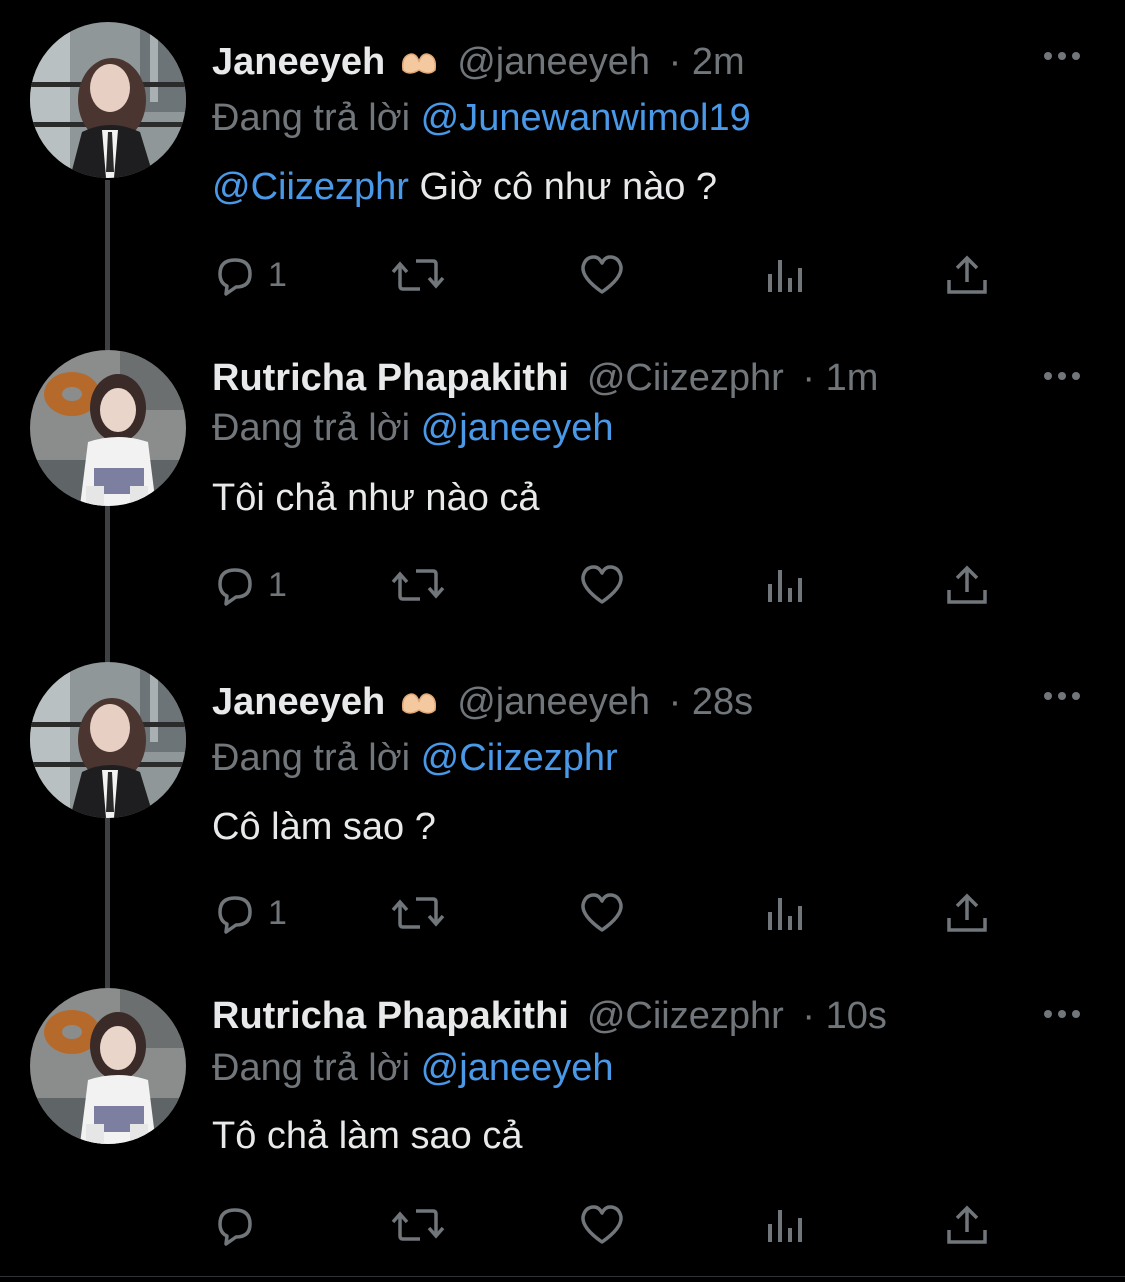 The image size is (1125, 1282). I want to click on tweet-text: Cô làm sao ?, so click(324, 827).